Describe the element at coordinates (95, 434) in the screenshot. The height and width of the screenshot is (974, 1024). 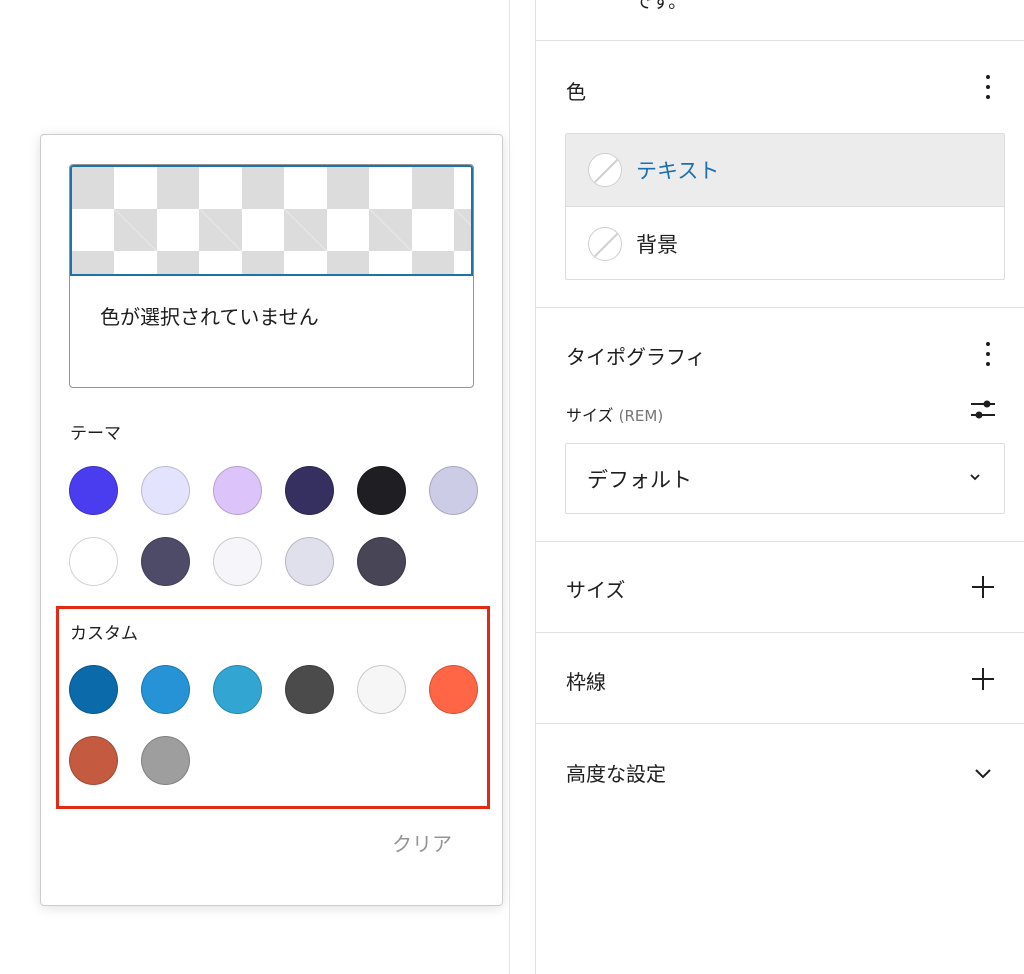
I see `theme-palette-label: テーマ` at that location.